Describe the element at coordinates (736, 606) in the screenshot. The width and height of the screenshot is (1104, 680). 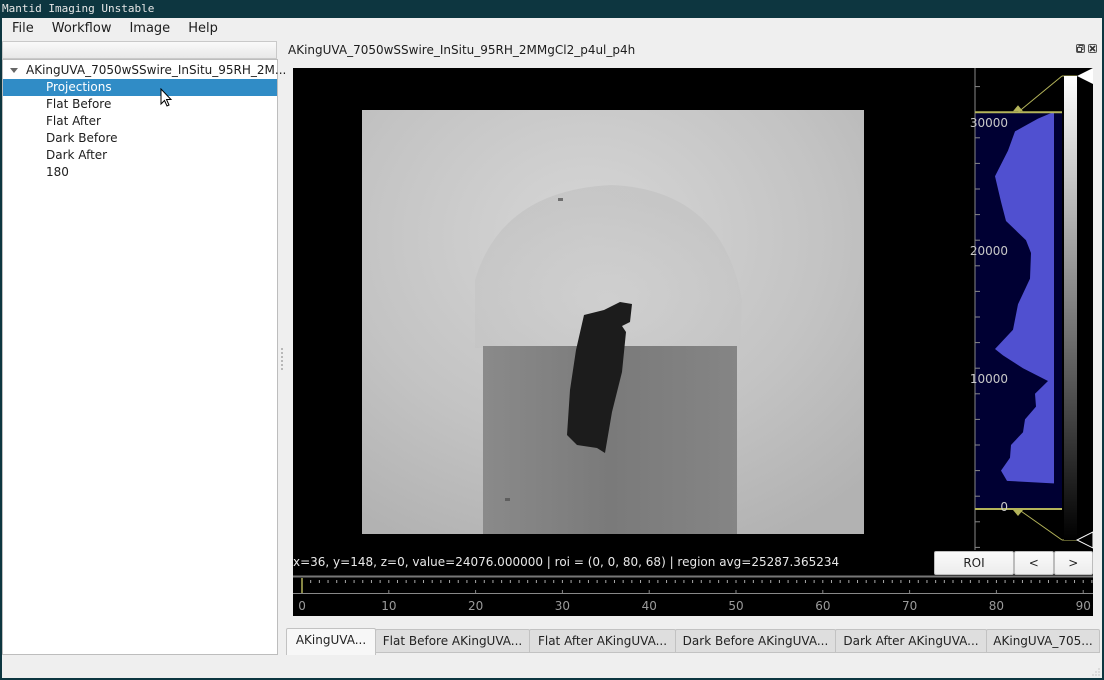
I see `timeline-label: 50` at that location.